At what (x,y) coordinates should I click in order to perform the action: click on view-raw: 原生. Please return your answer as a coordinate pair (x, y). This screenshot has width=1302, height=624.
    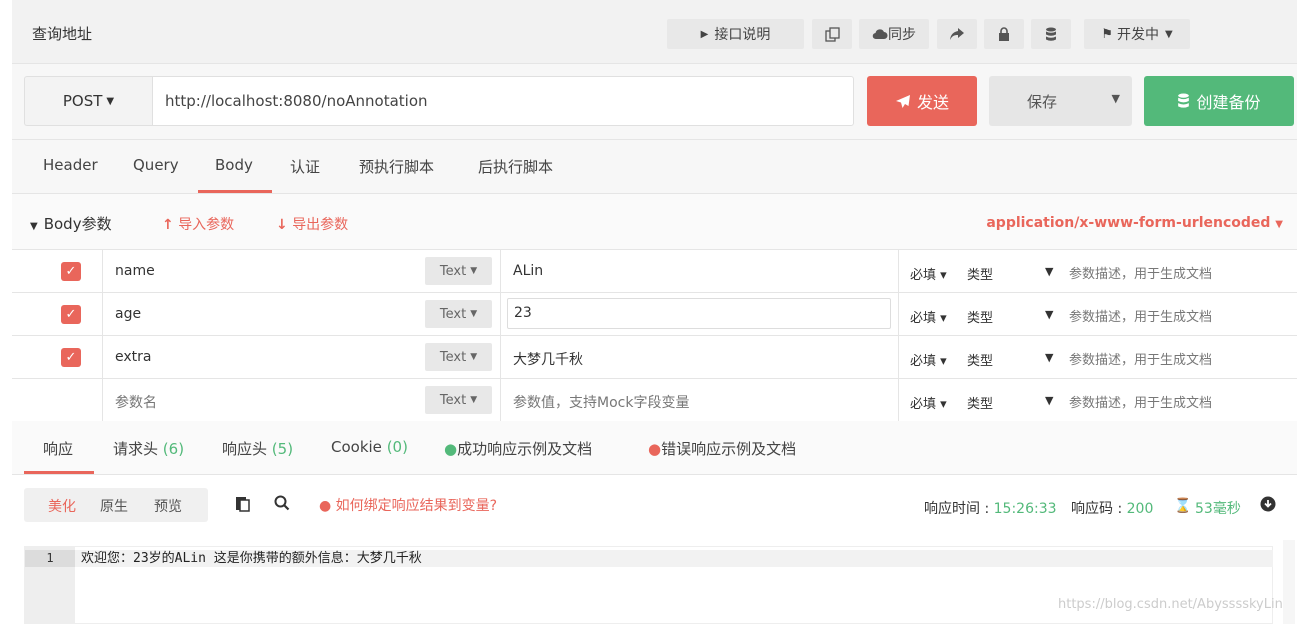
    Looking at the image, I should click on (114, 506).